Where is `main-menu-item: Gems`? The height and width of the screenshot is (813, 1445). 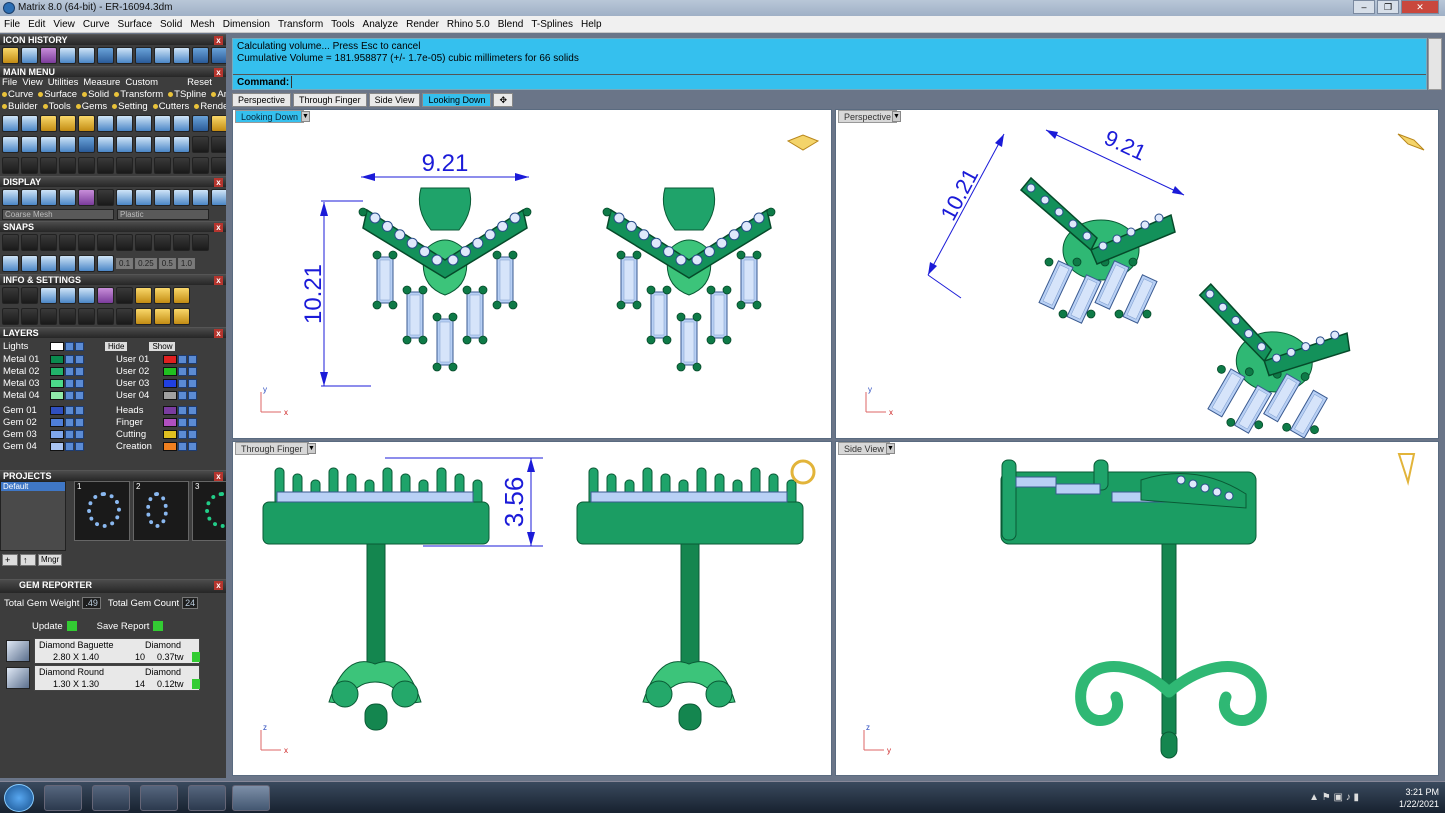 main-menu-item: Gems is located at coordinates (91, 107).